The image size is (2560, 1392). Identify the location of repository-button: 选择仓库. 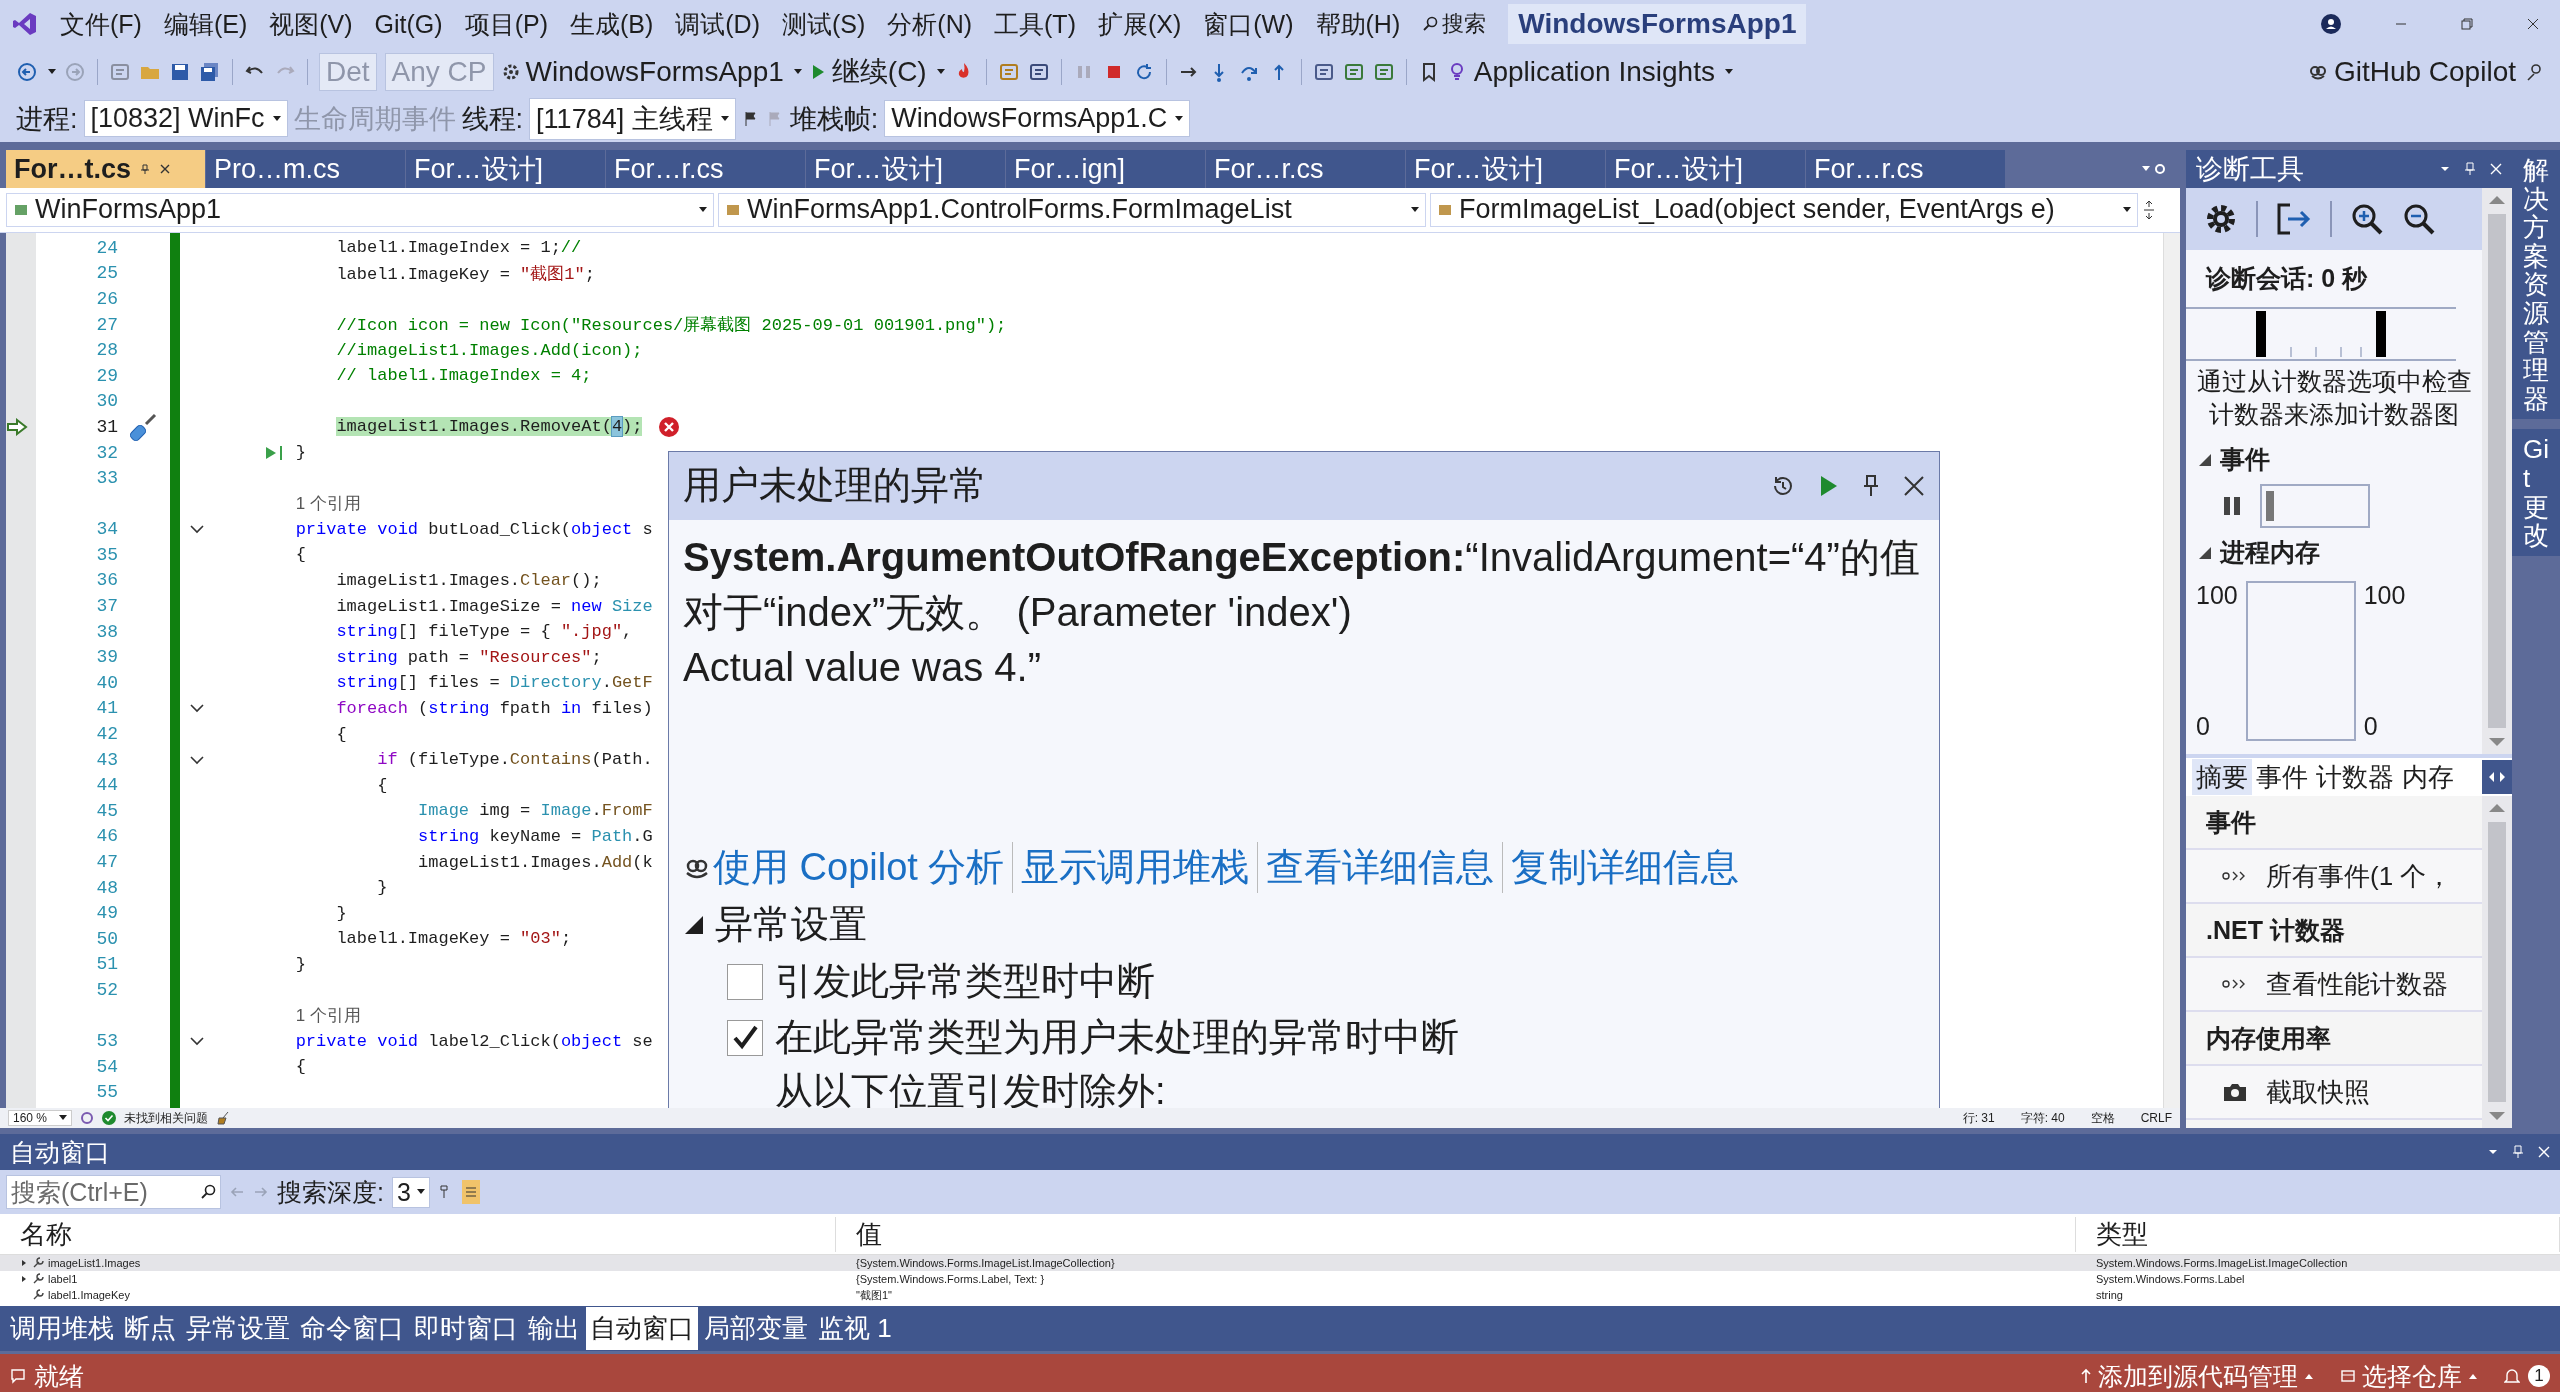
(2409, 1375).